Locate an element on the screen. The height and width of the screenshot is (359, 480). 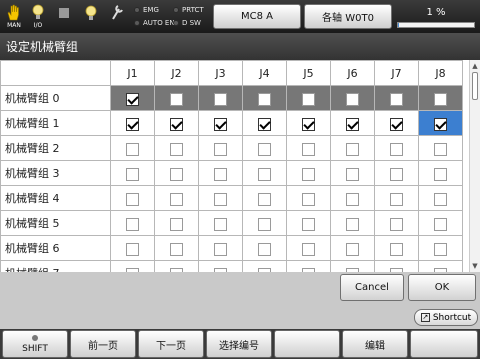
next-page-key: 下一页 is located at coordinates (171, 344).